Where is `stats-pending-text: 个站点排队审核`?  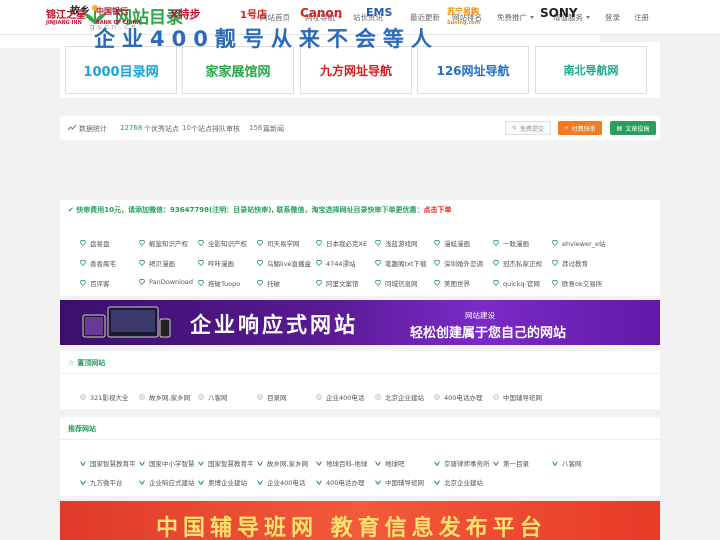
stats-pending-text: 个站点排队审核 is located at coordinates (215, 129).